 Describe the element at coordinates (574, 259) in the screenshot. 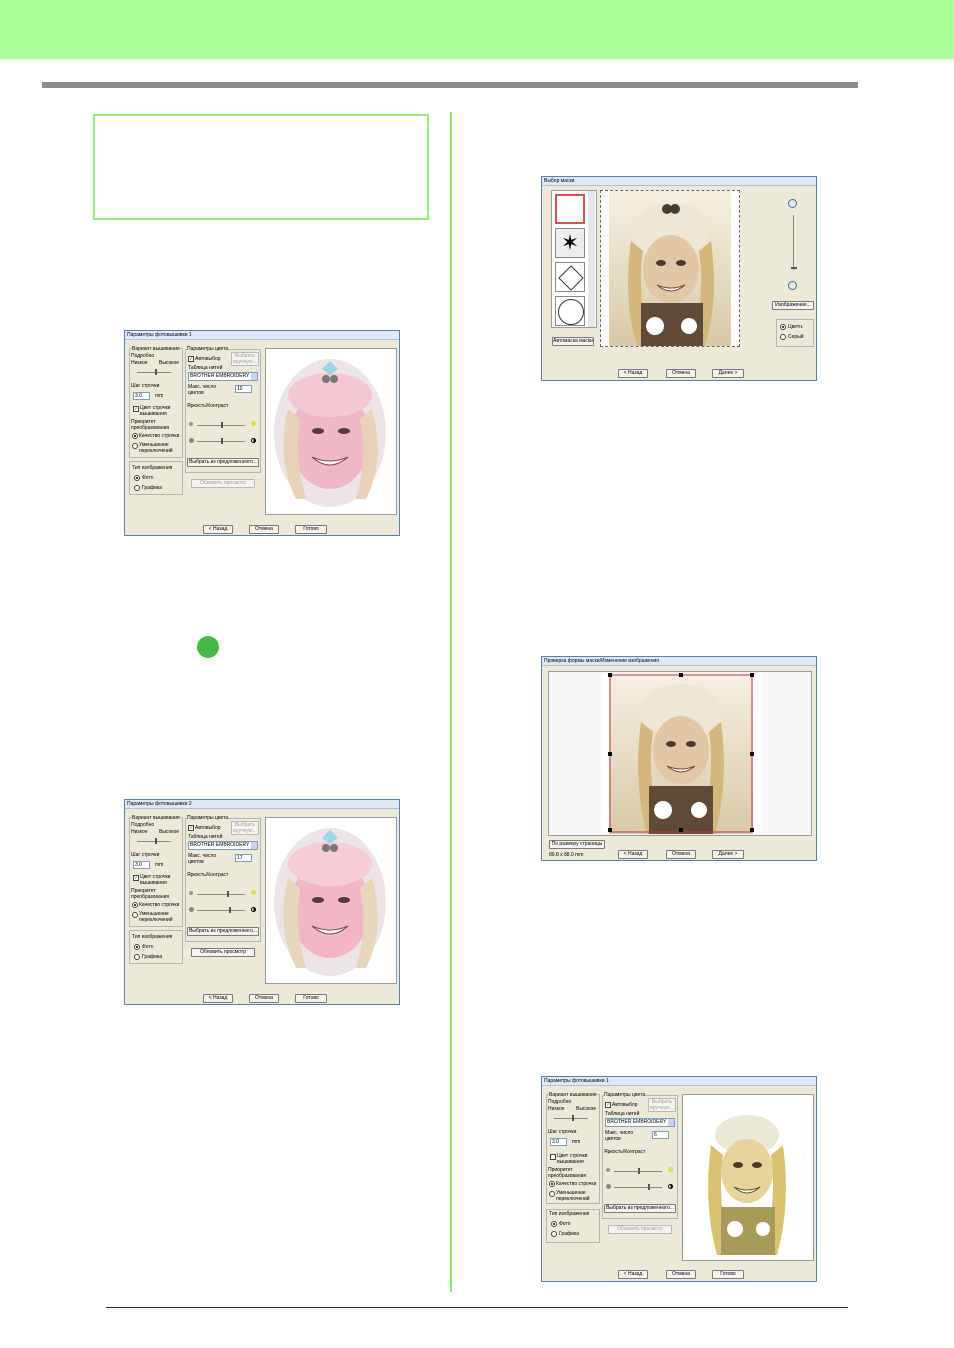

I see `mask-shape-list: ✶` at that location.